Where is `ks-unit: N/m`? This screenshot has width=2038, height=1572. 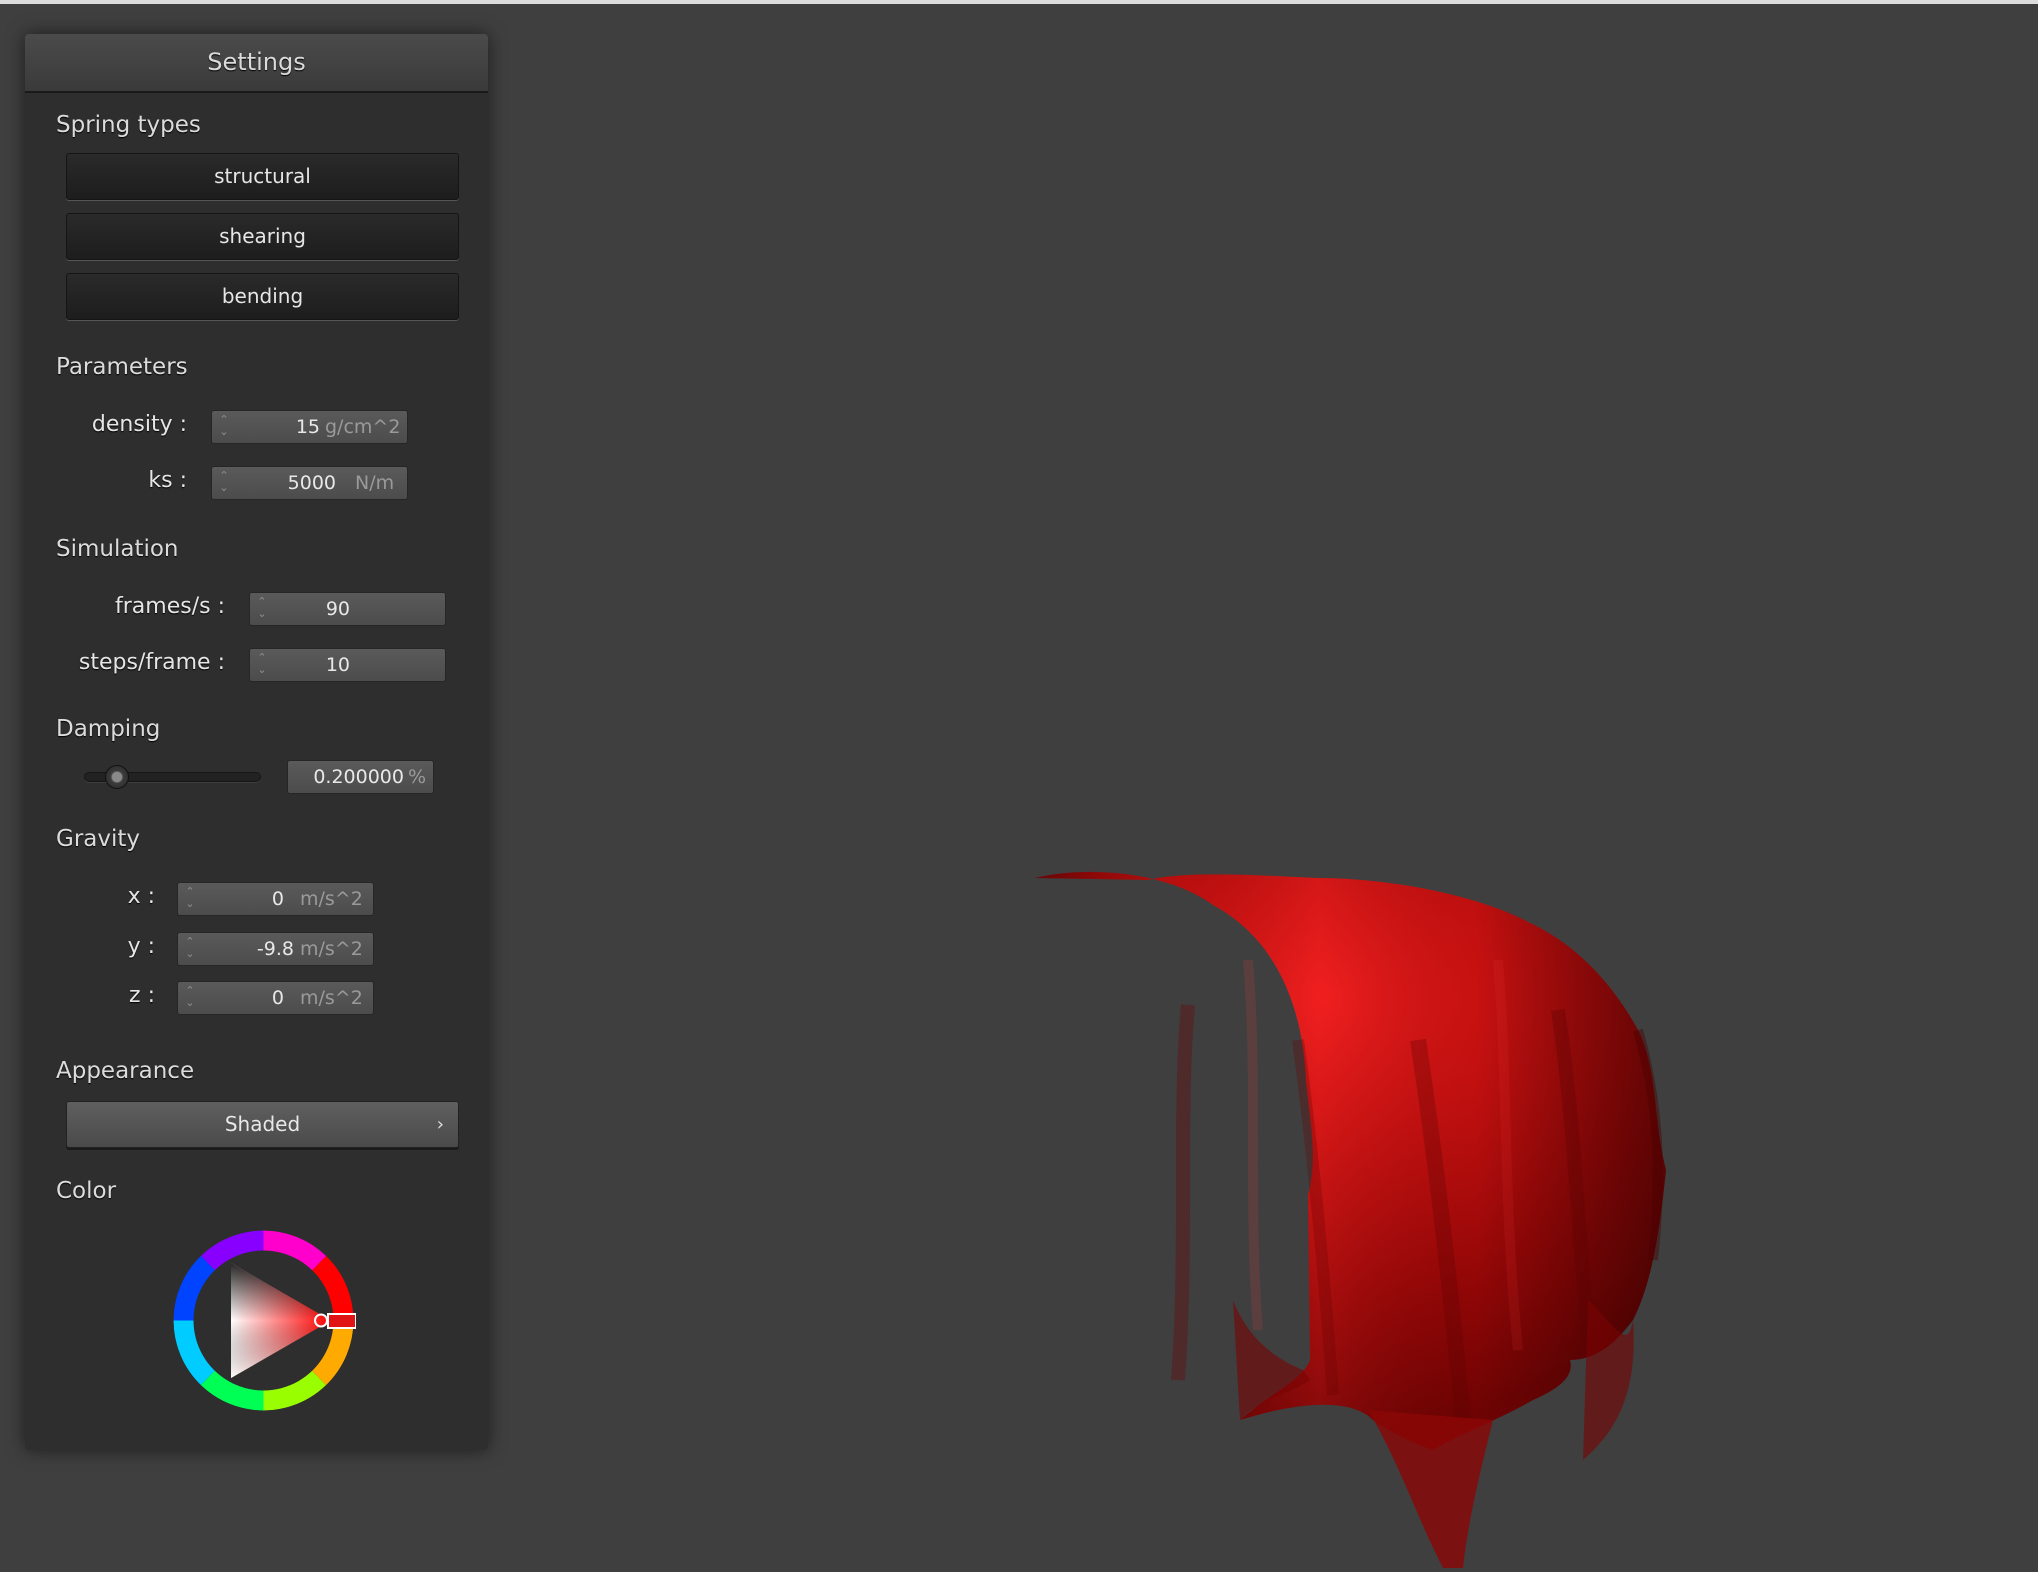 ks-unit: N/m is located at coordinates (375, 483).